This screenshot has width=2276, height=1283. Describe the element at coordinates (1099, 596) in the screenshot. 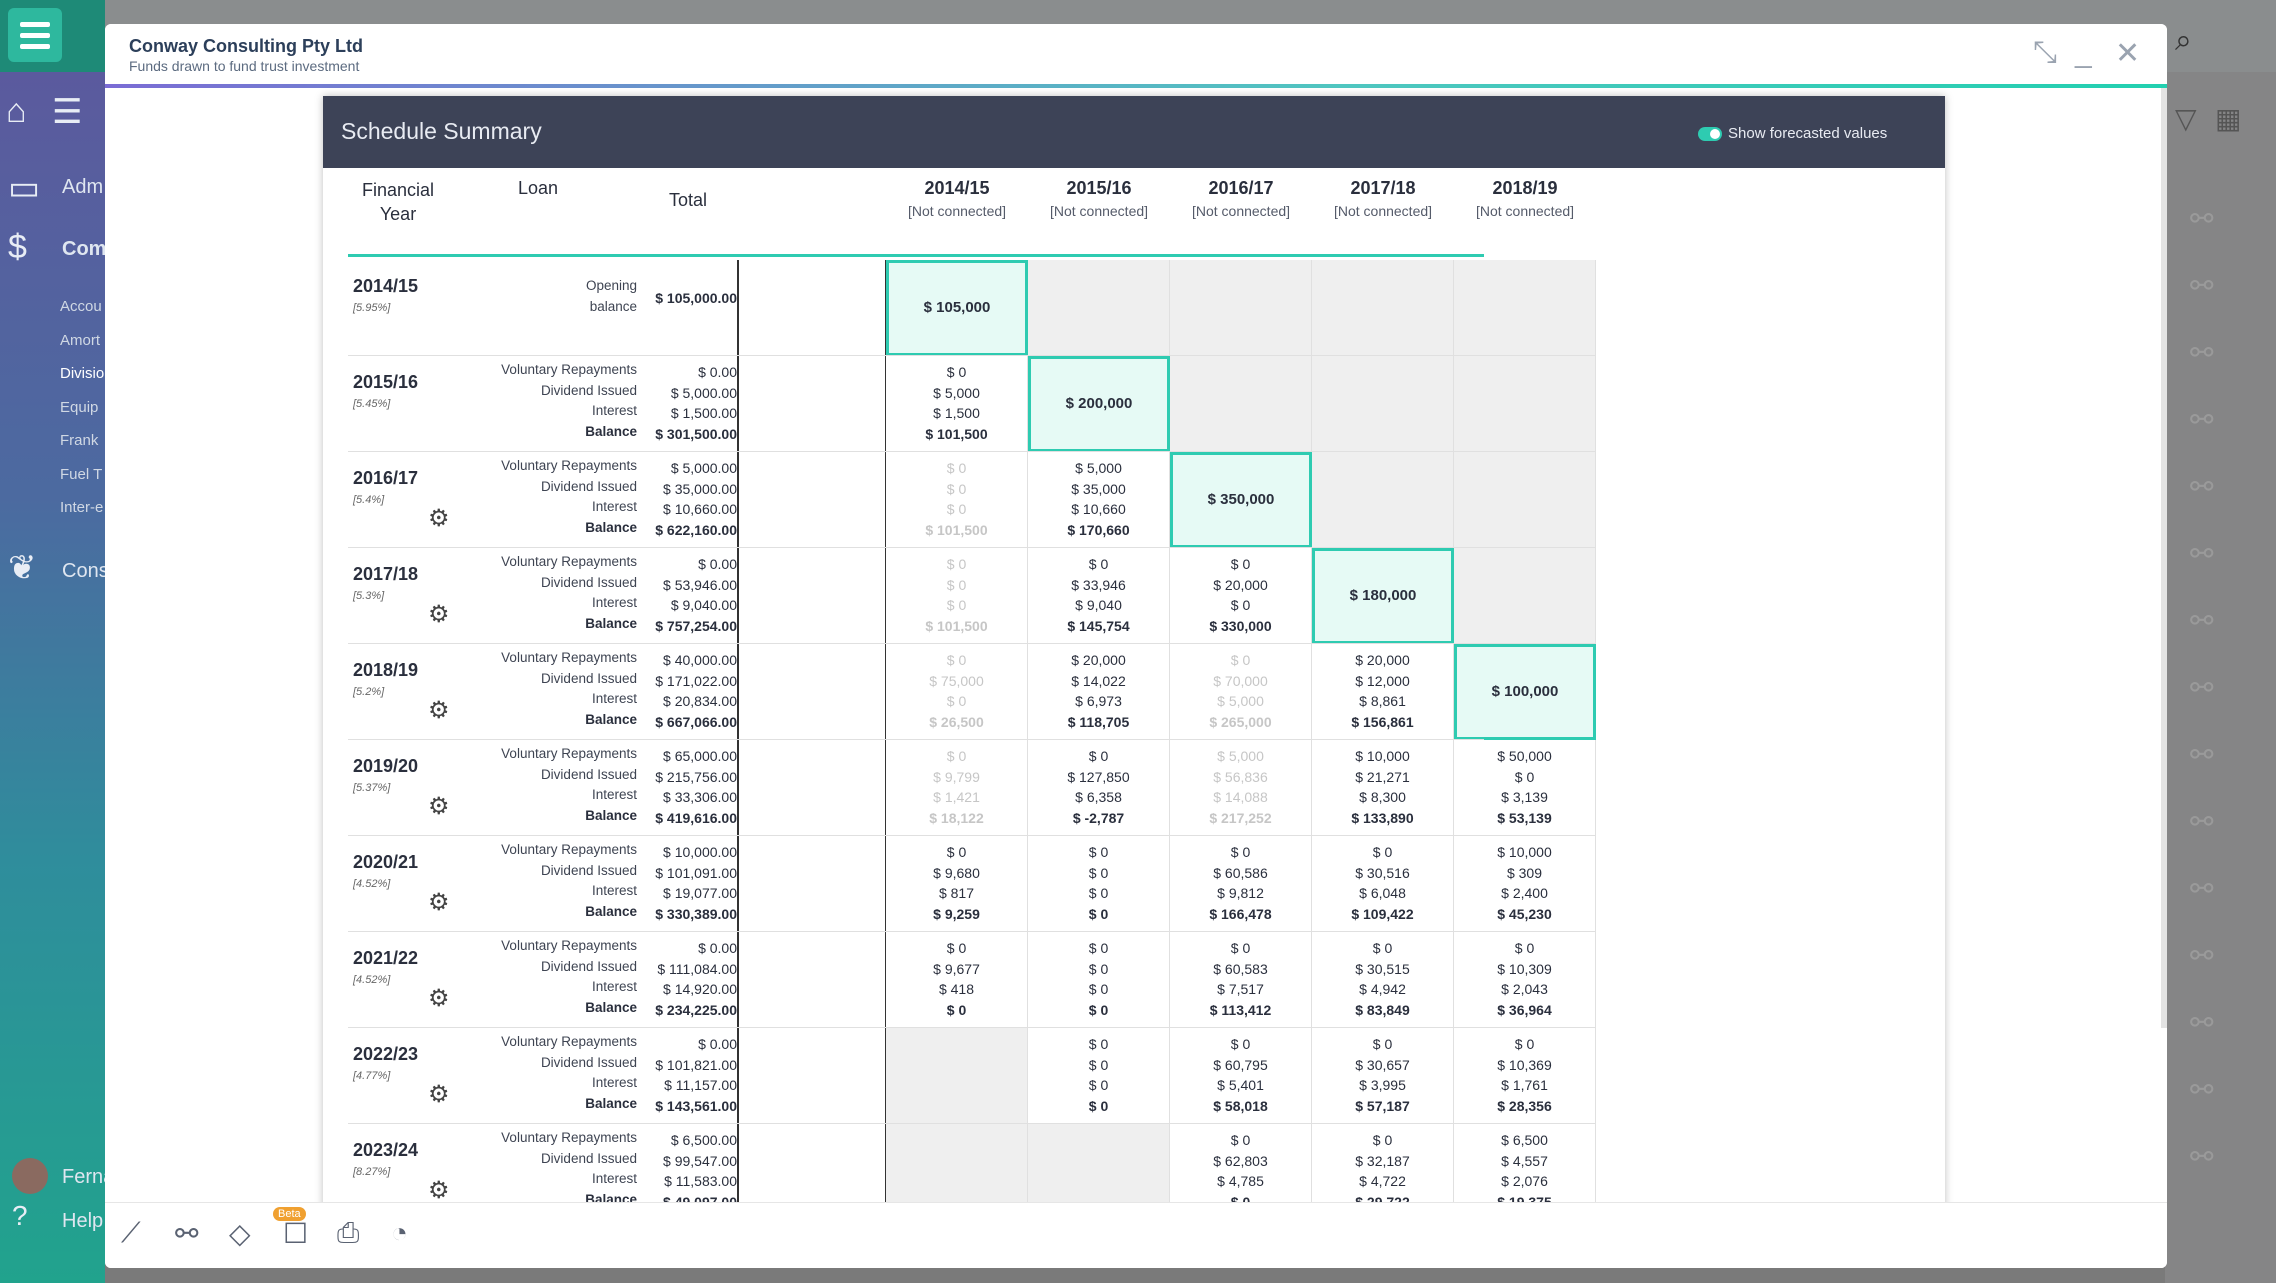

I see `schedule-cell: $ 0 $ 33,946 $ 9,040 $ 145,754` at that location.